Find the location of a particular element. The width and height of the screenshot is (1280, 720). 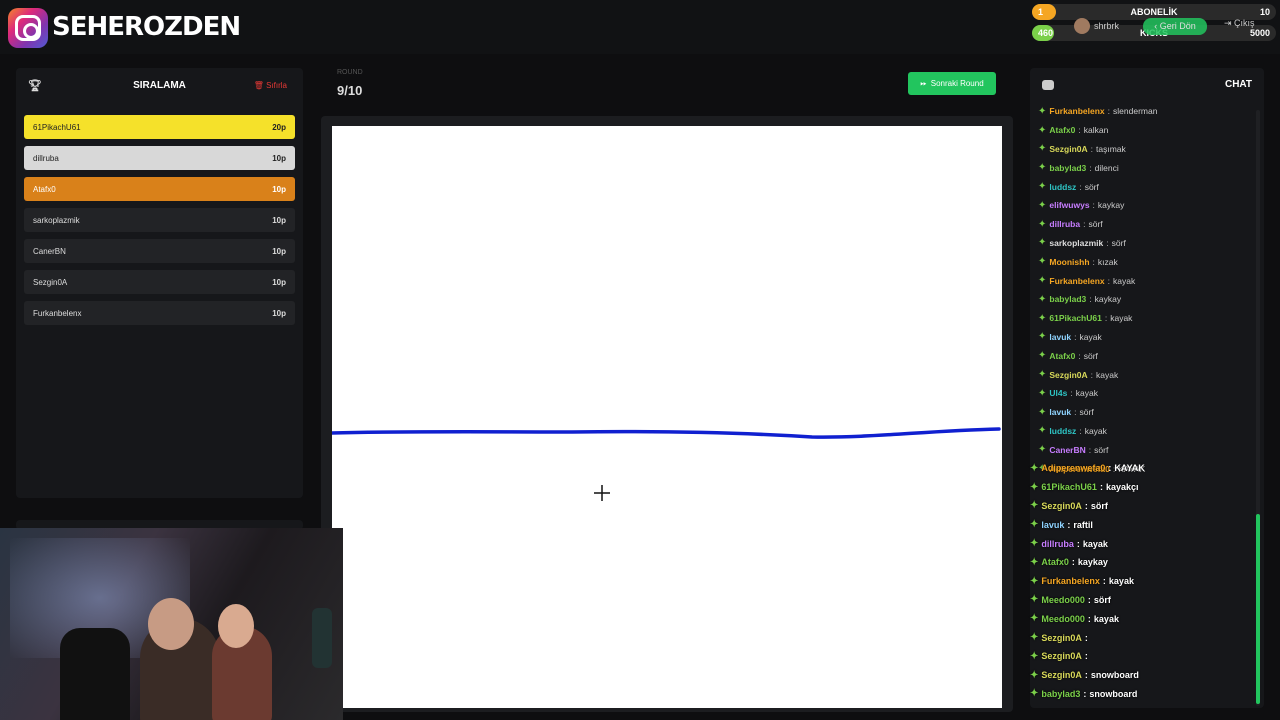

chat-bubble-icon is located at coordinates (1048, 85).